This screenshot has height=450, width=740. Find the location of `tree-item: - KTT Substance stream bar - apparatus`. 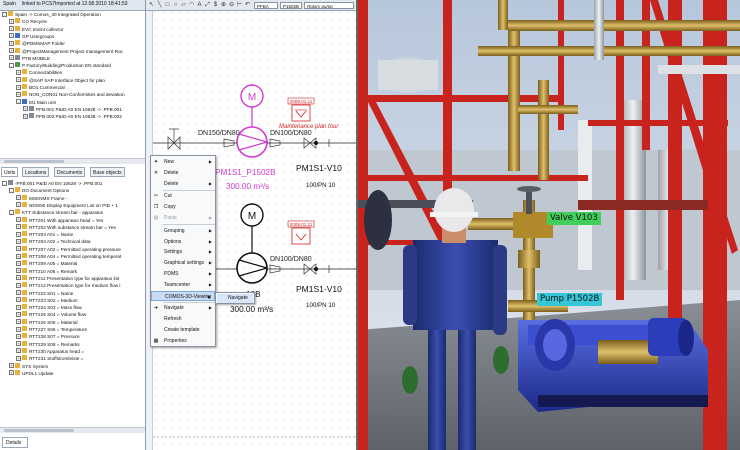

tree-item: - KTT Substance stream bar - apparatus is located at coordinates (56, 212).